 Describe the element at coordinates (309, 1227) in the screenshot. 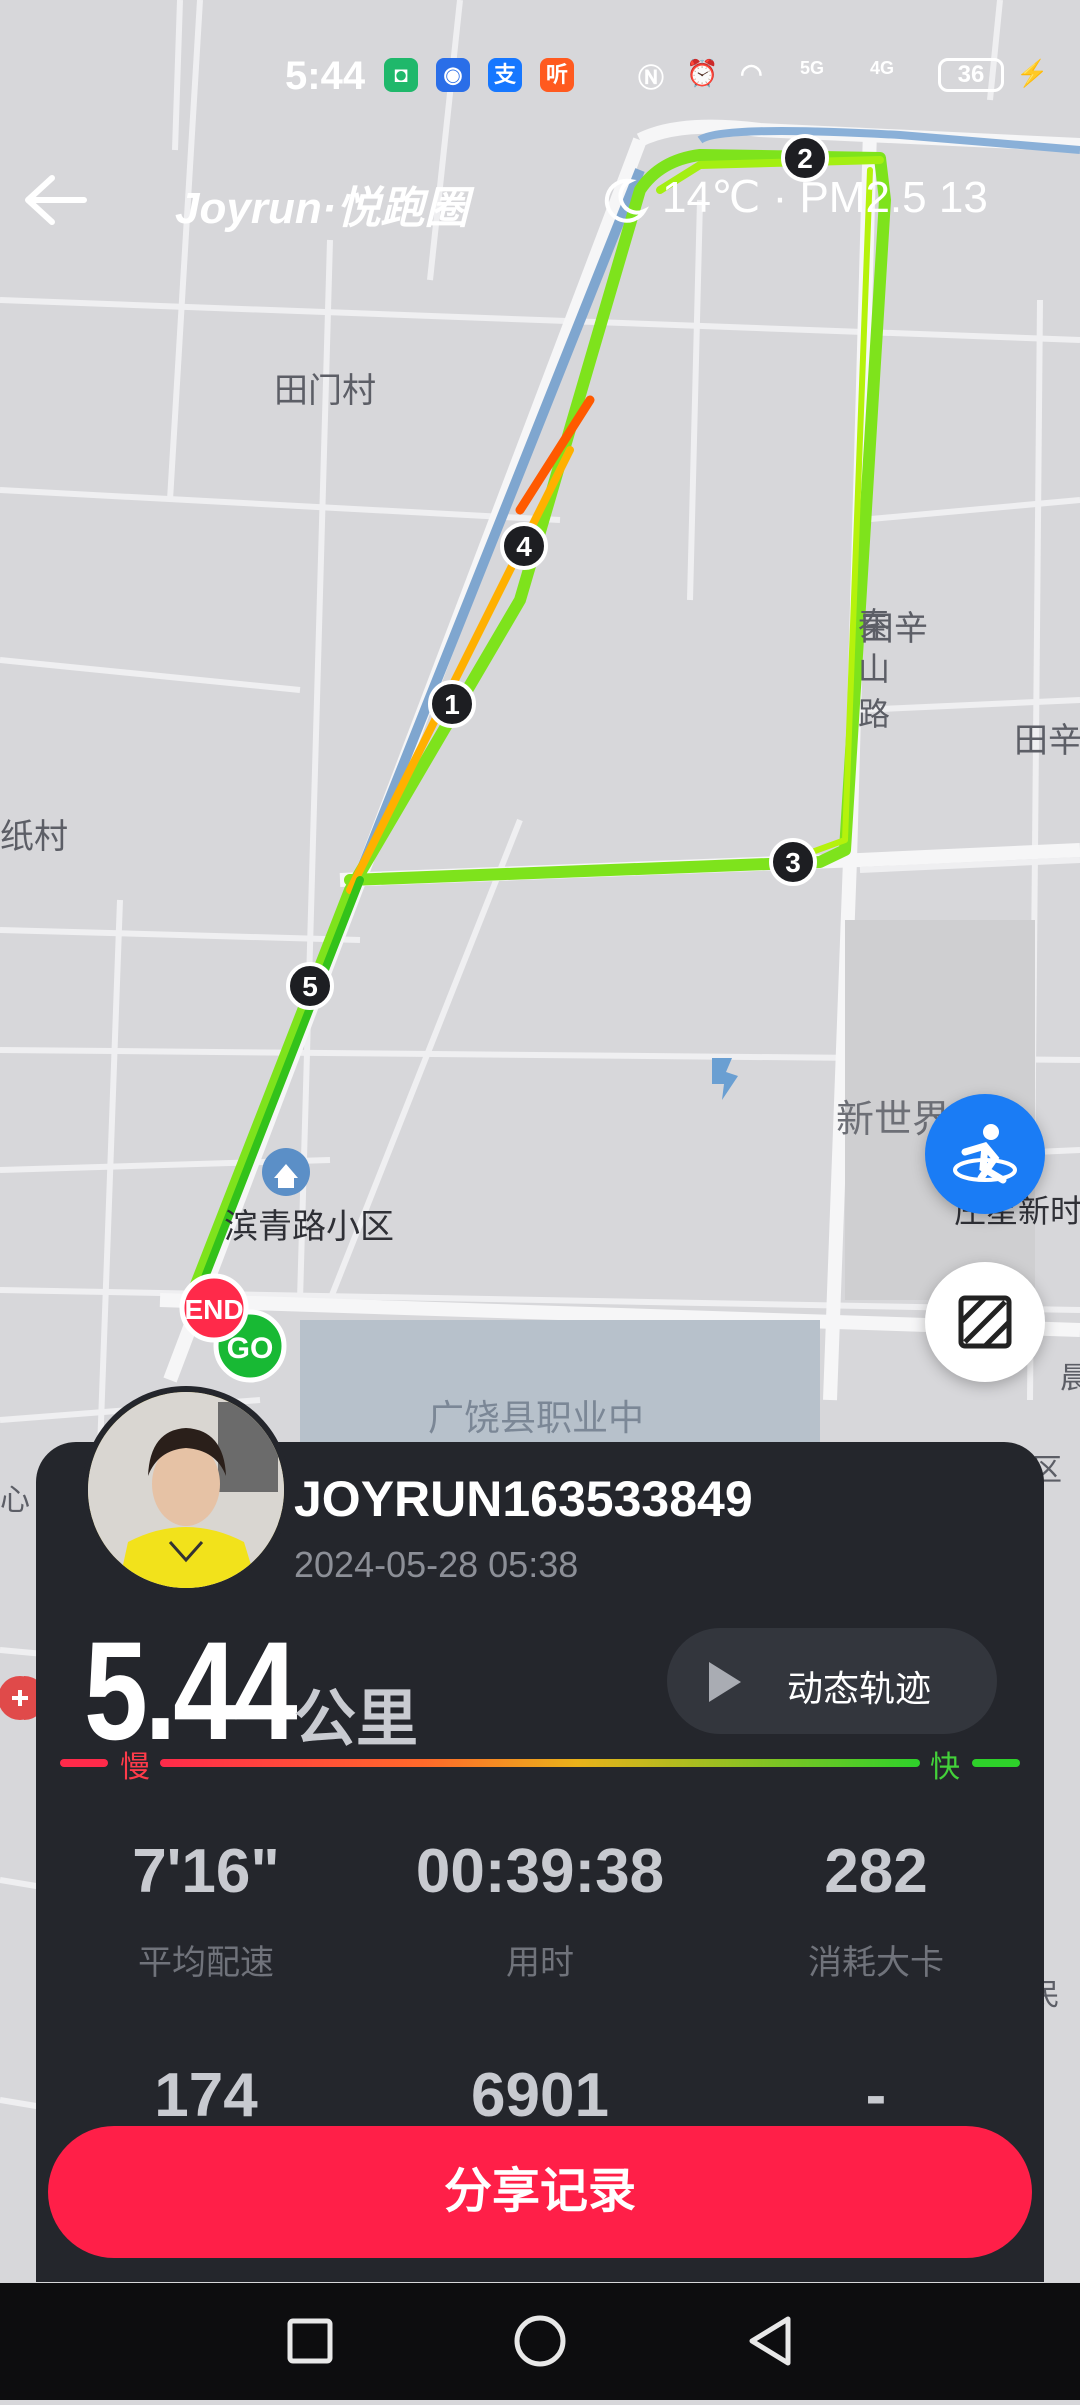

I see `place-label: 滨青路小区` at that location.